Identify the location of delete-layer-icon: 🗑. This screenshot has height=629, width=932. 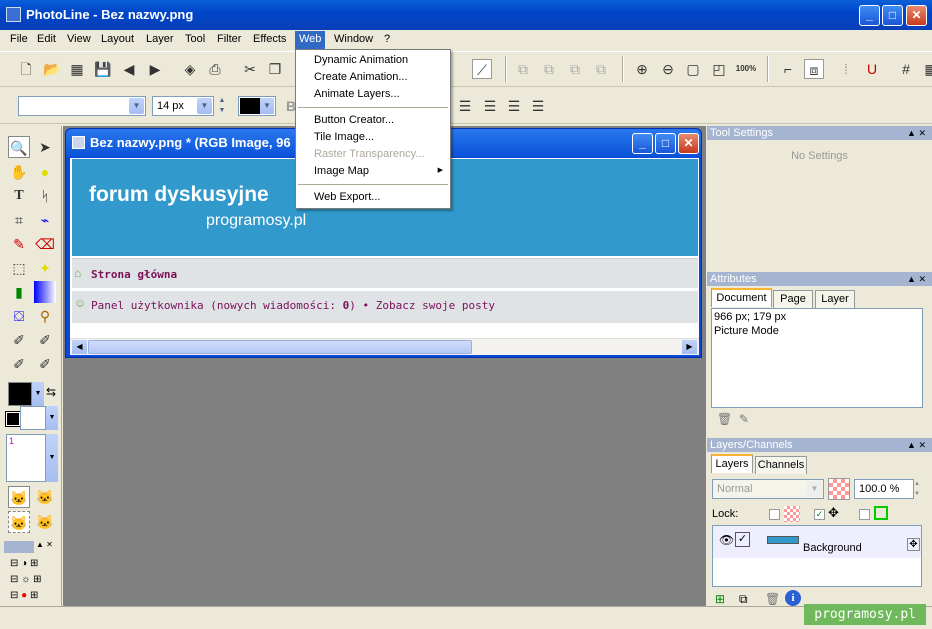
(772, 599).